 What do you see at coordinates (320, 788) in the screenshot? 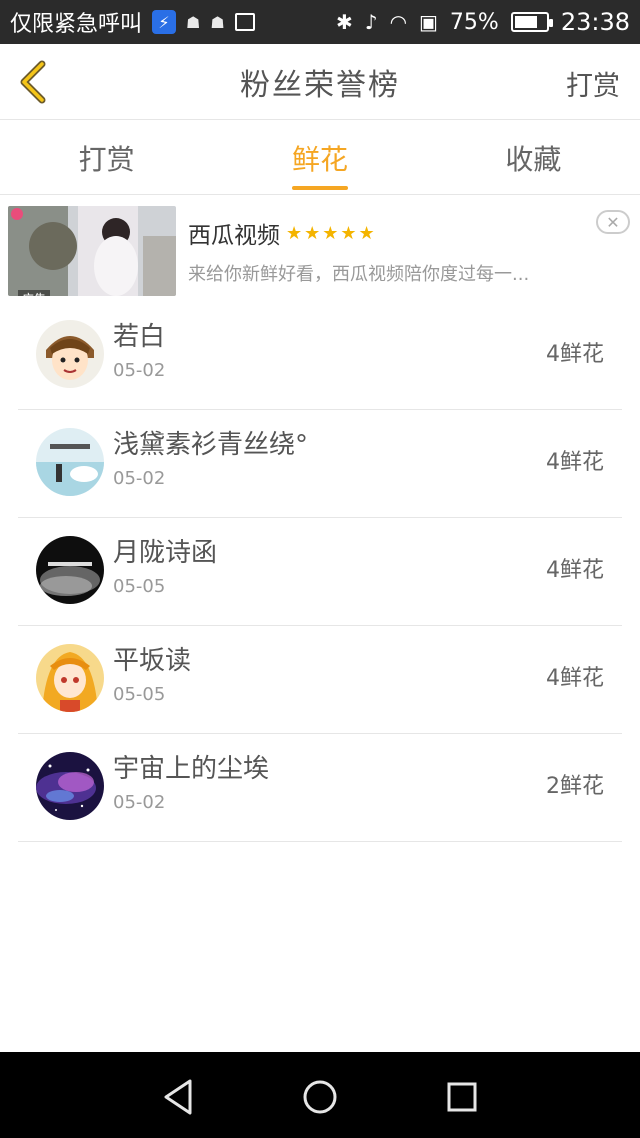
I see `list-item: 宇宙上的尘埃 05-02 2鲜花` at bounding box center [320, 788].